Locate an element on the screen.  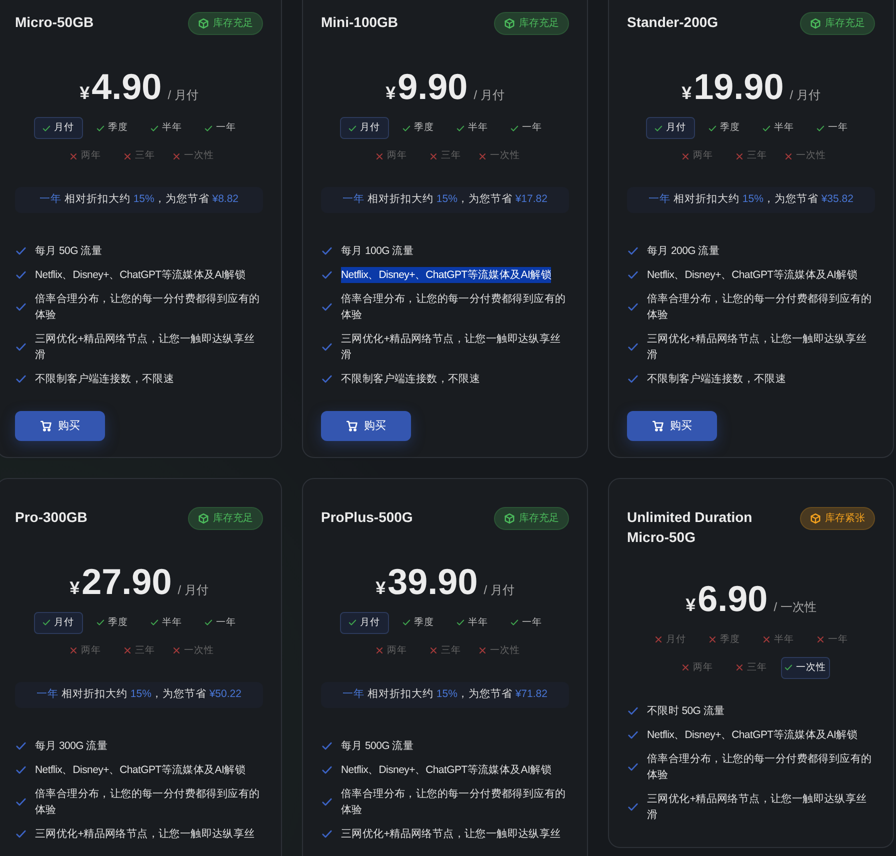
feature-text: 每月 50G 流量 is located at coordinates (68, 251).